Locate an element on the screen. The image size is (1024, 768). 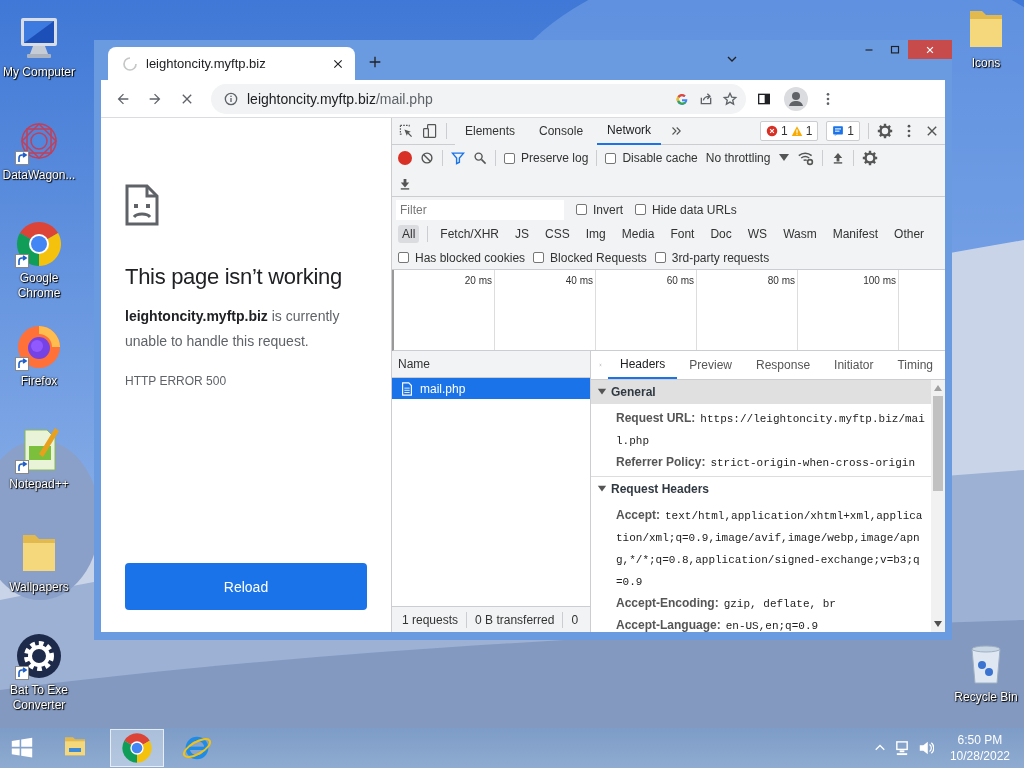
reload-button: Reload is located at coordinates (246, 586).